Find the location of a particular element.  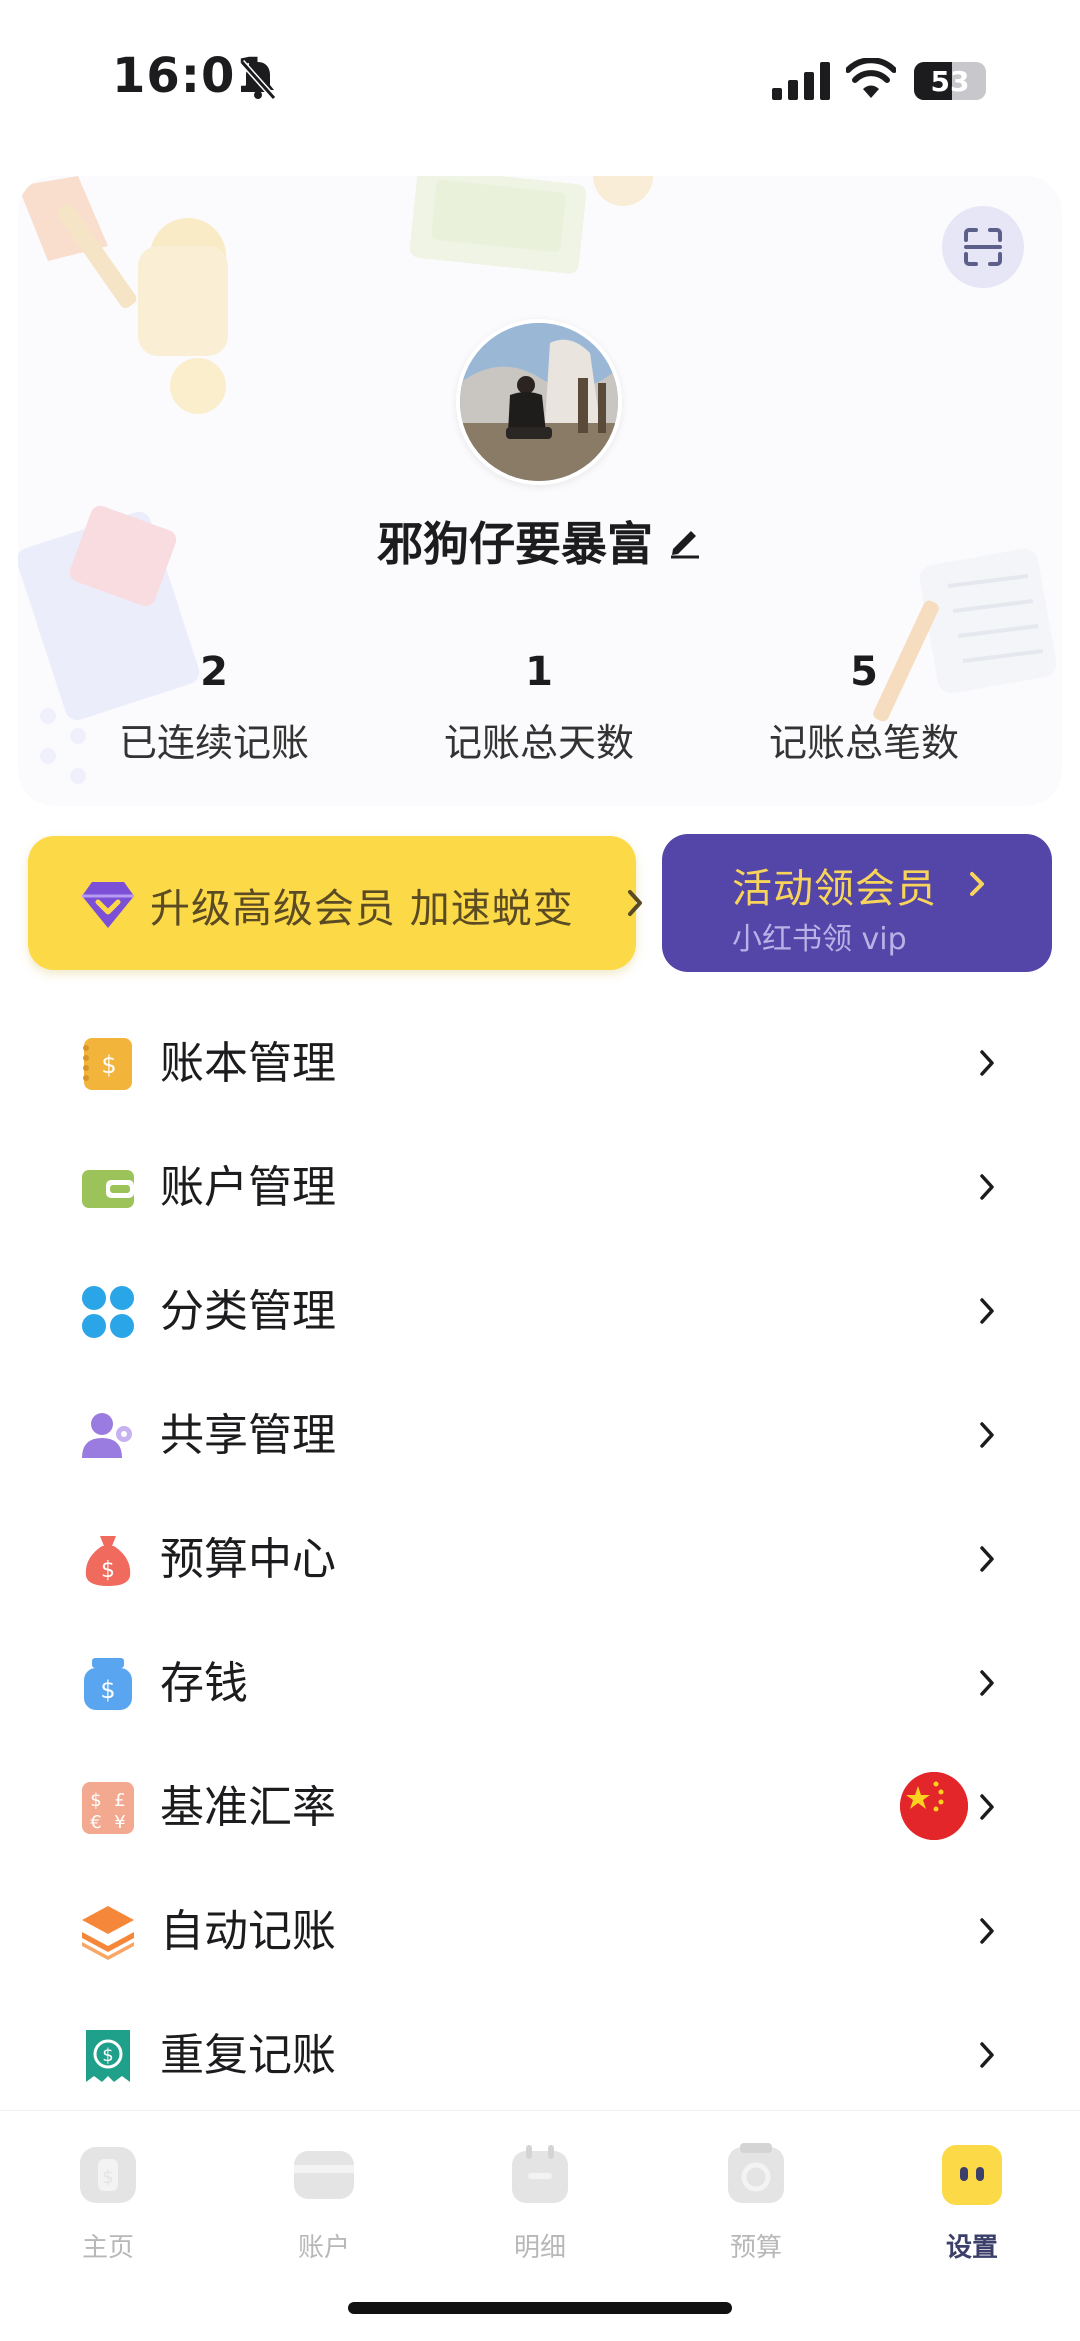

account-wallet-icon is located at coordinates (324, 2175).